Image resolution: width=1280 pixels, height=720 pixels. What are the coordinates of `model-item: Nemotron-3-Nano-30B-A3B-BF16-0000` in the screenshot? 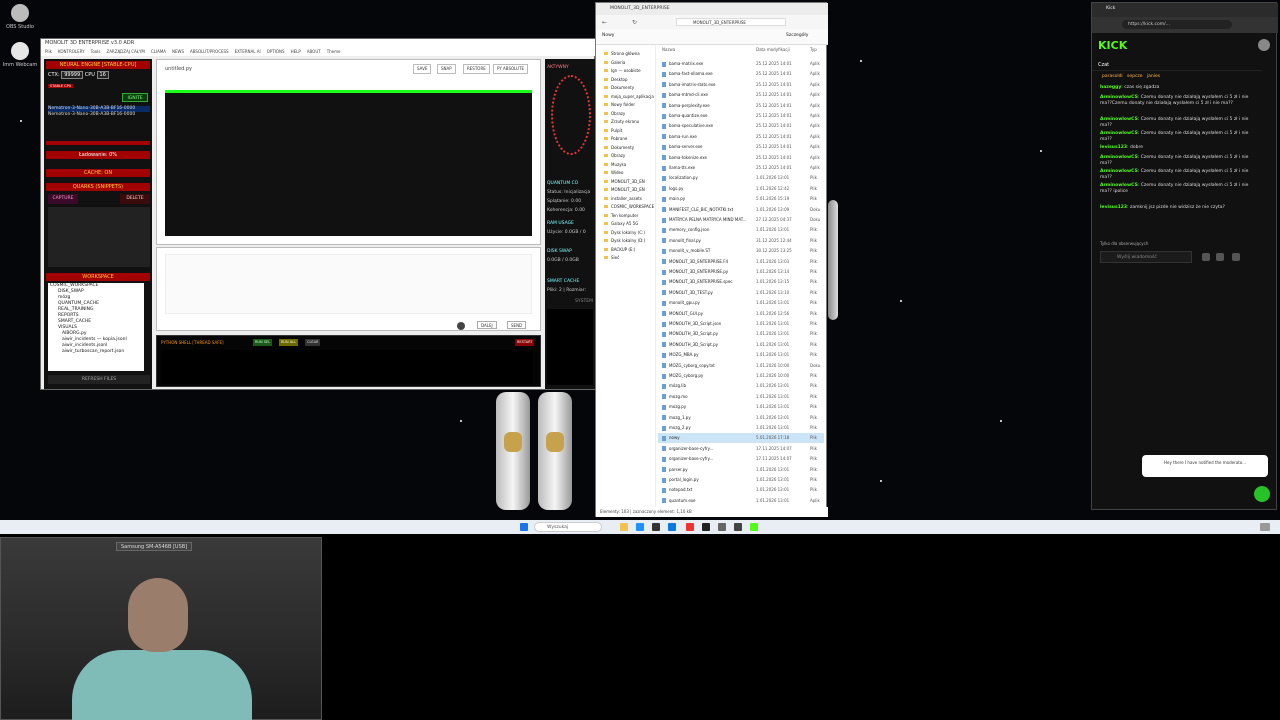 It's located at (99, 115).